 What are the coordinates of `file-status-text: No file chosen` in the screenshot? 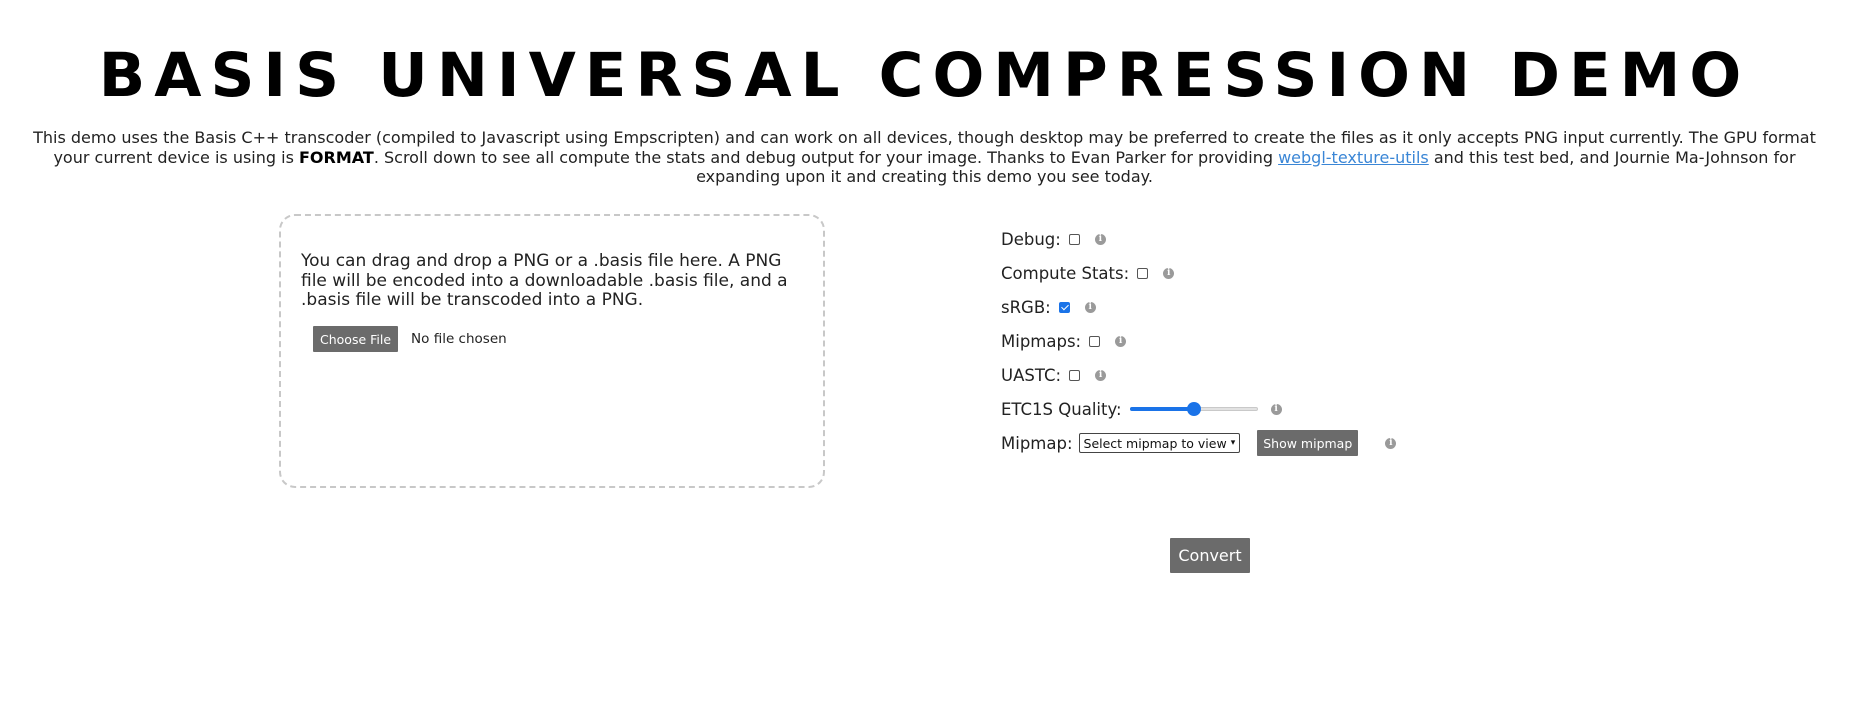 It's located at (459, 339).